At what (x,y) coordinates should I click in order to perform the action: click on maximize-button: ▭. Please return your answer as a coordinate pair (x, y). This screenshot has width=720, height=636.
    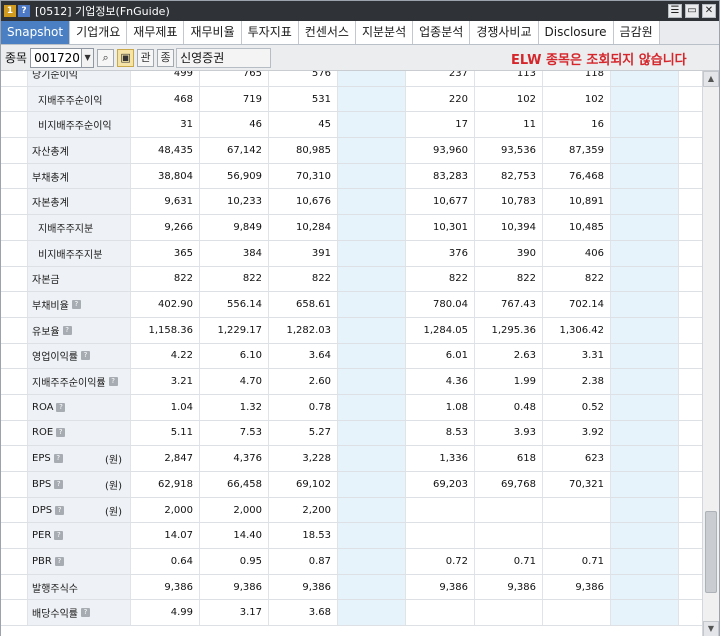
    Looking at the image, I should click on (692, 11).